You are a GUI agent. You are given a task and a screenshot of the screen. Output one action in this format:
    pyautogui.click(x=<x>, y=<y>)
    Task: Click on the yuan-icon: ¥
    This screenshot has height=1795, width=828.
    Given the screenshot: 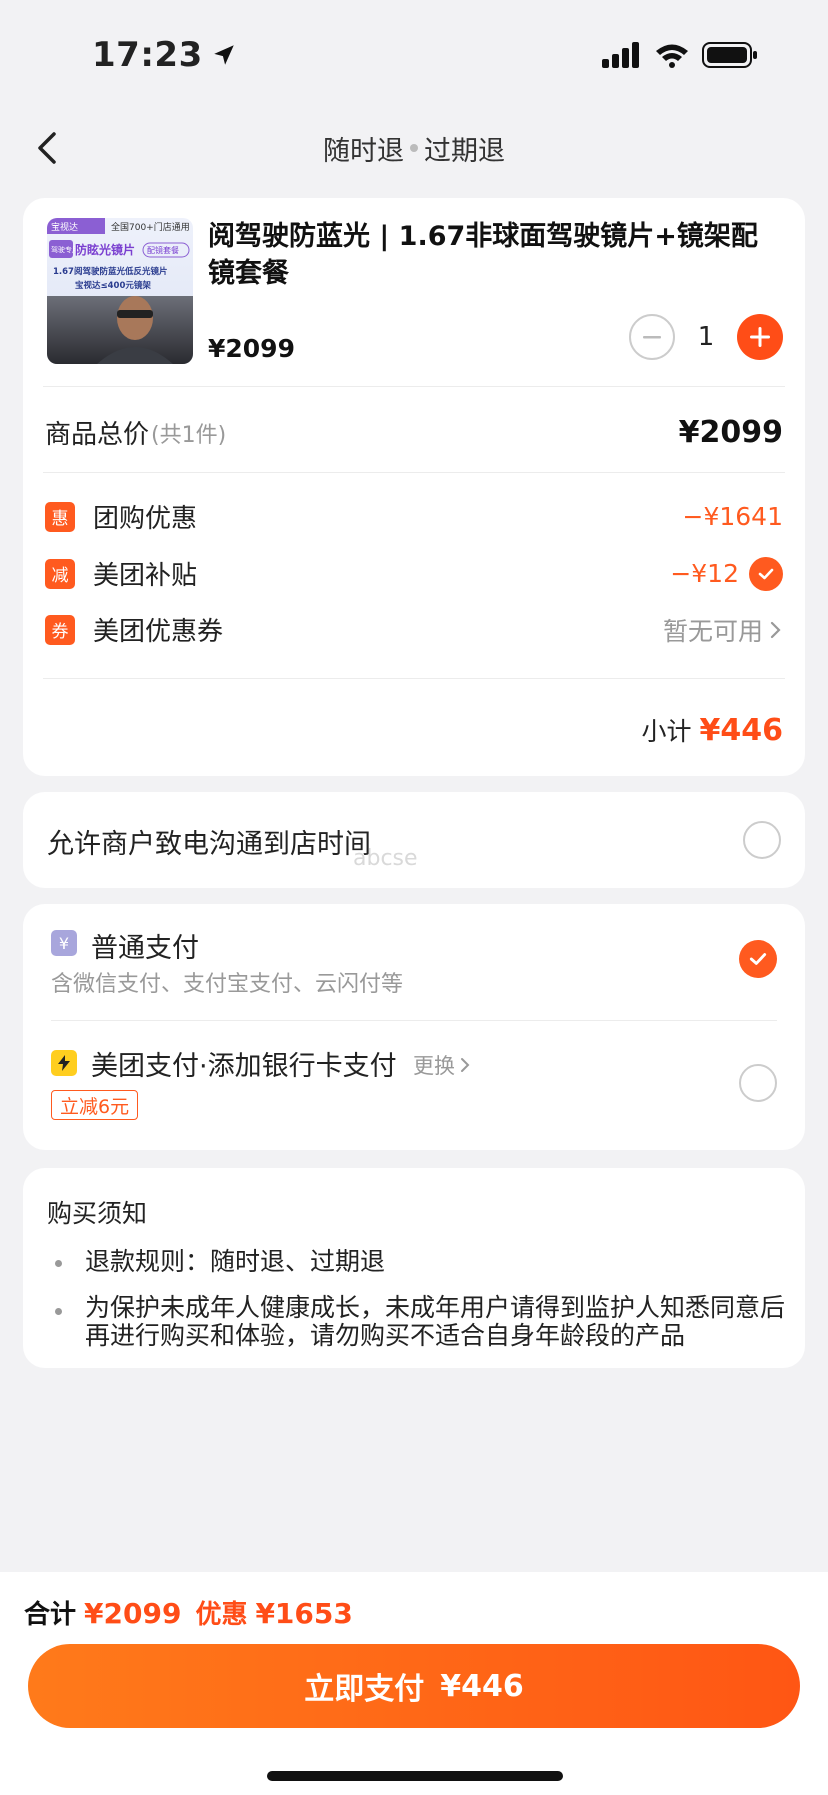 What is the action you would take?
    pyautogui.click(x=64, y=943)
    